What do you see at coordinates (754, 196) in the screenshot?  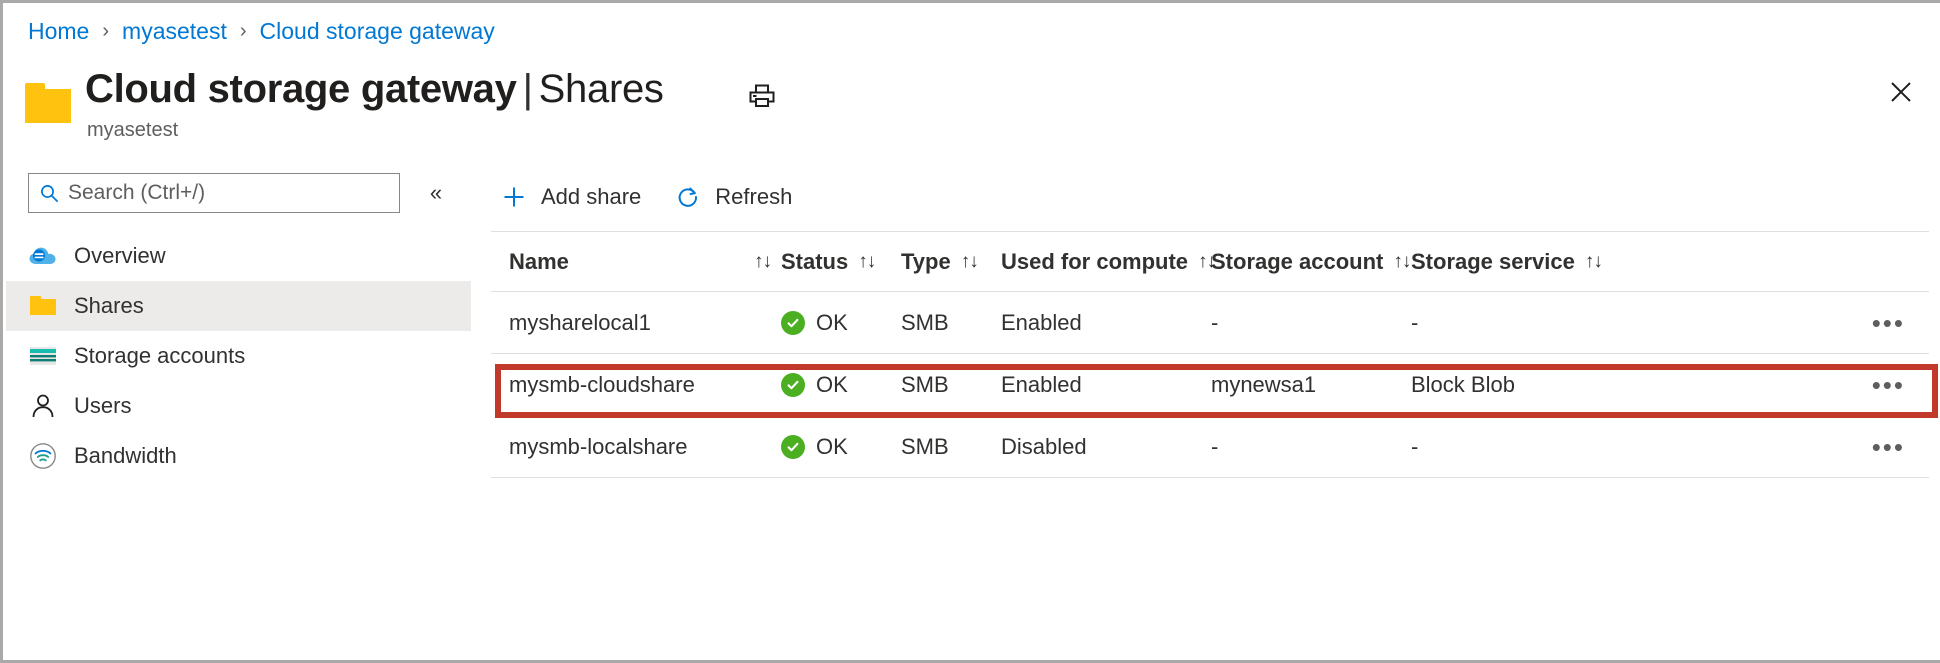 I see `refresh-label: Refresh` at bounding box center [754, 196].